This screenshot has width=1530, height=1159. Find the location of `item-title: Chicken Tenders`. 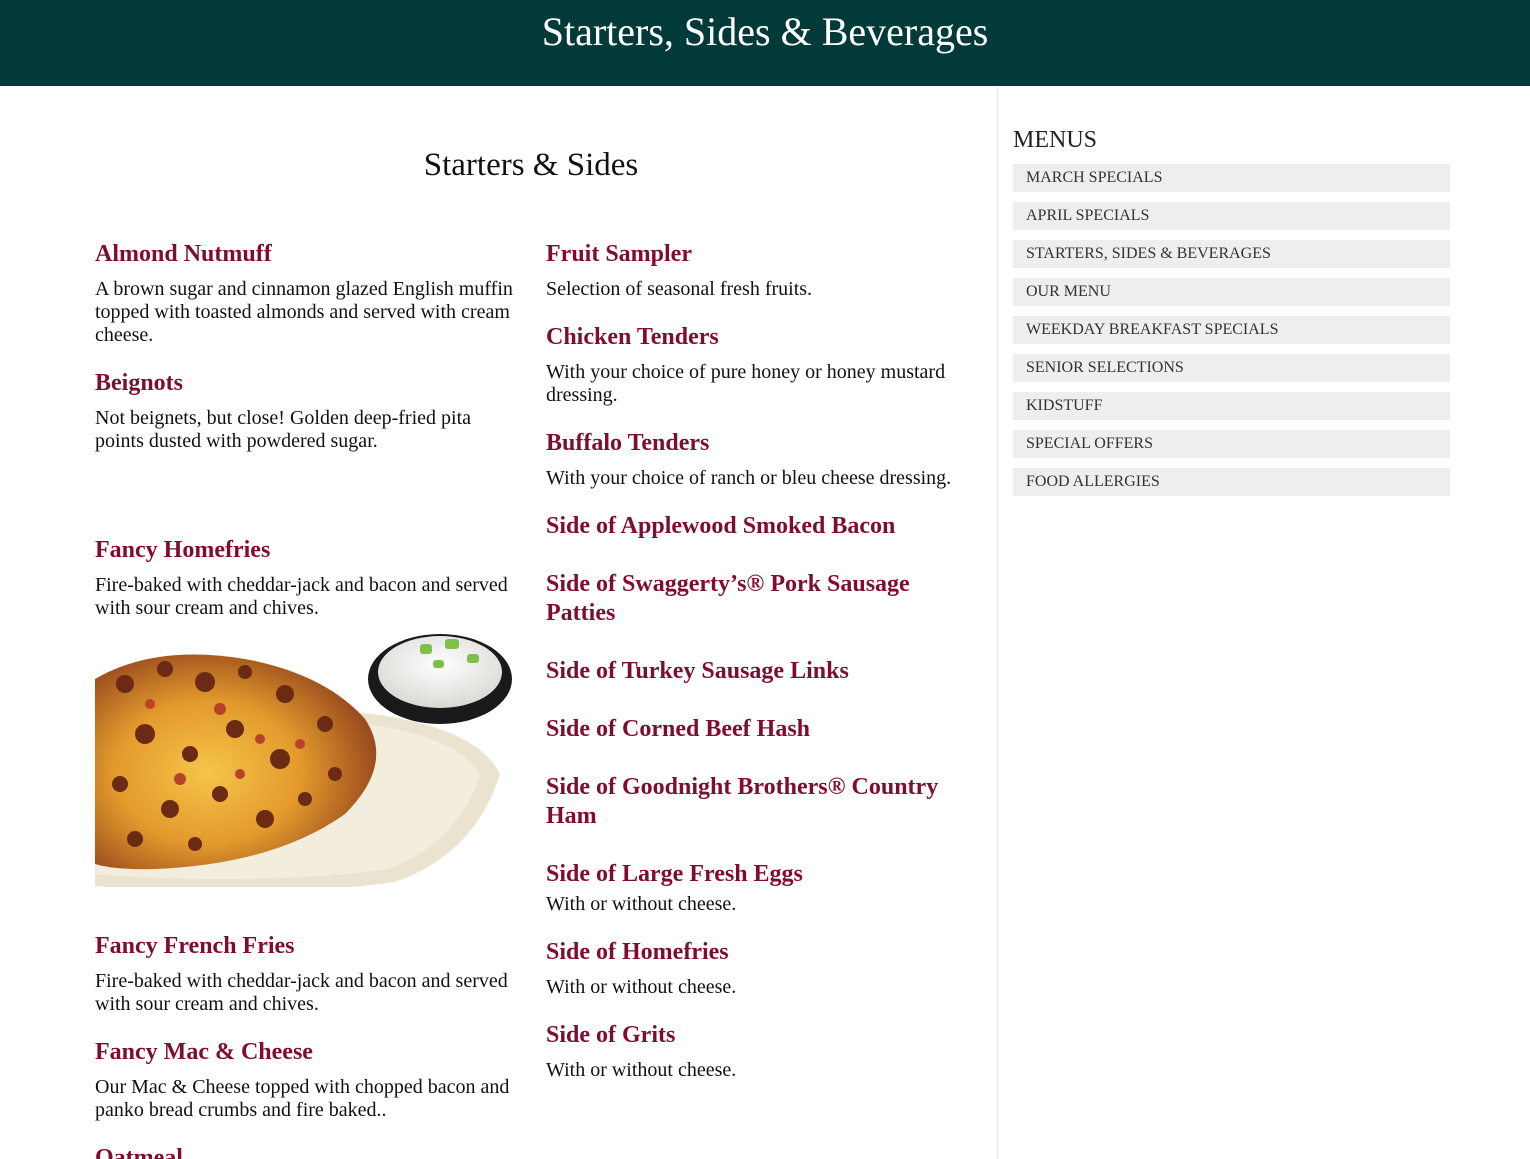

item-title: Chicken Tenders is located at coordinates (632, 337).